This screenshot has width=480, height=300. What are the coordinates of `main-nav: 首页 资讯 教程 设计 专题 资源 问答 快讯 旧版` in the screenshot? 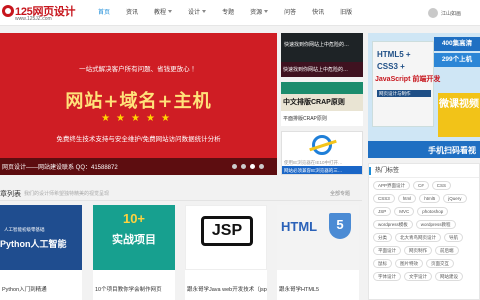 It's located at (227, 13).